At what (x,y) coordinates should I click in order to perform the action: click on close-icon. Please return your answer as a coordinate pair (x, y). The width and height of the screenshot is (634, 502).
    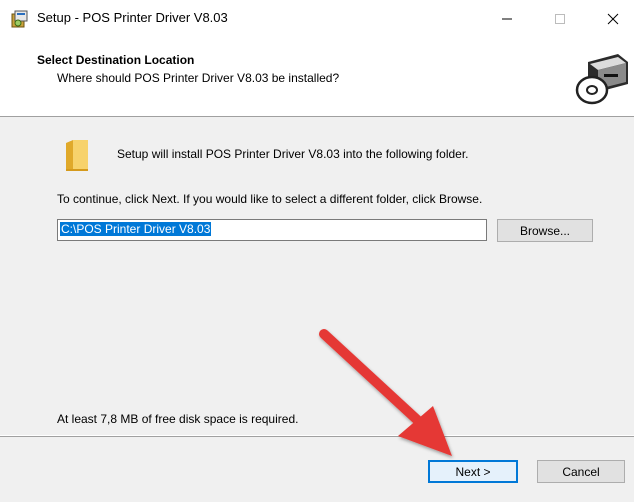
    Looking at the image, I should click on (613, 19).